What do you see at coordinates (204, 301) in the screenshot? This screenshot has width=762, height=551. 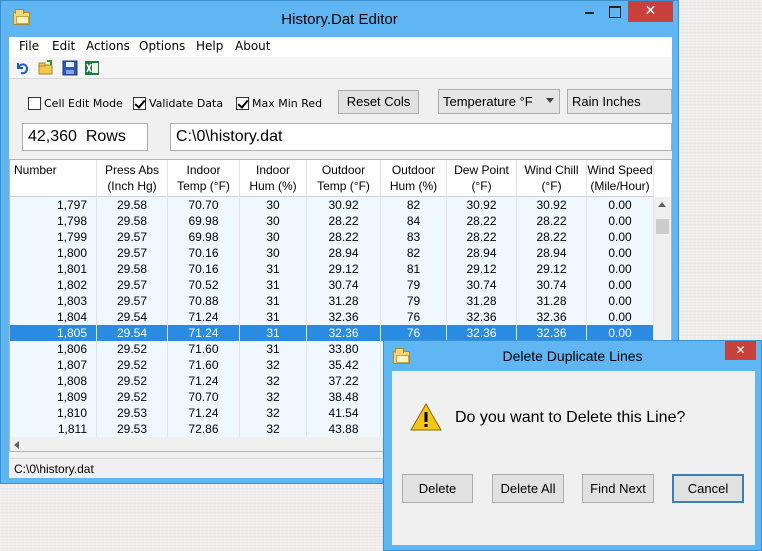 I see `table-cell: 70.88` at bounding box center [204, 301].